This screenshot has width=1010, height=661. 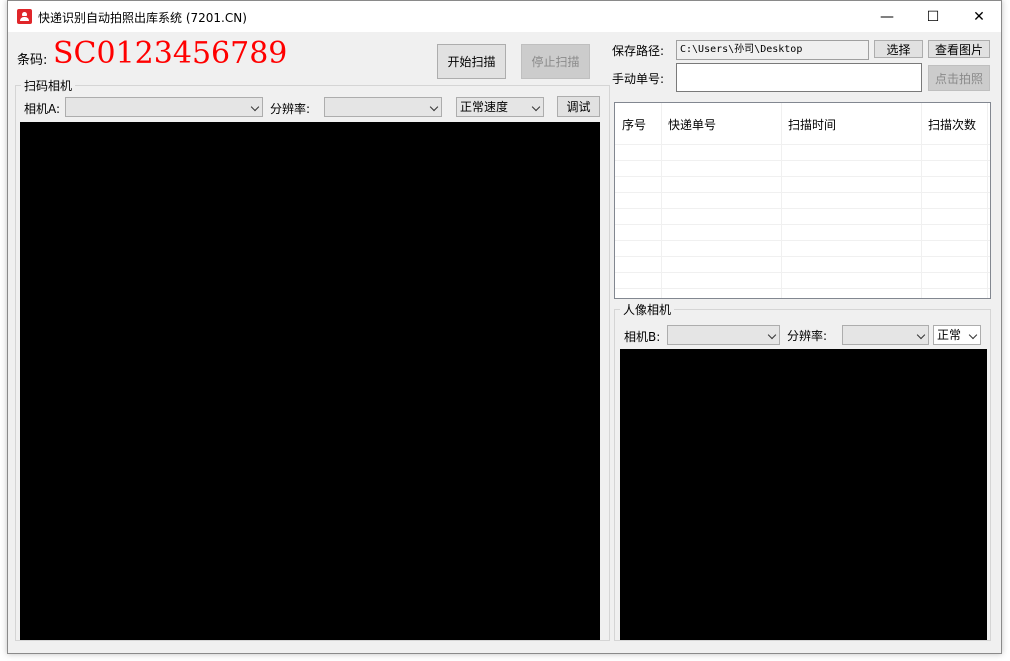 What do you see at coordinates (807, 336) in the screenshot?
I see `resolution-b-label: 分辨率:` at bounding box center [807, 336].